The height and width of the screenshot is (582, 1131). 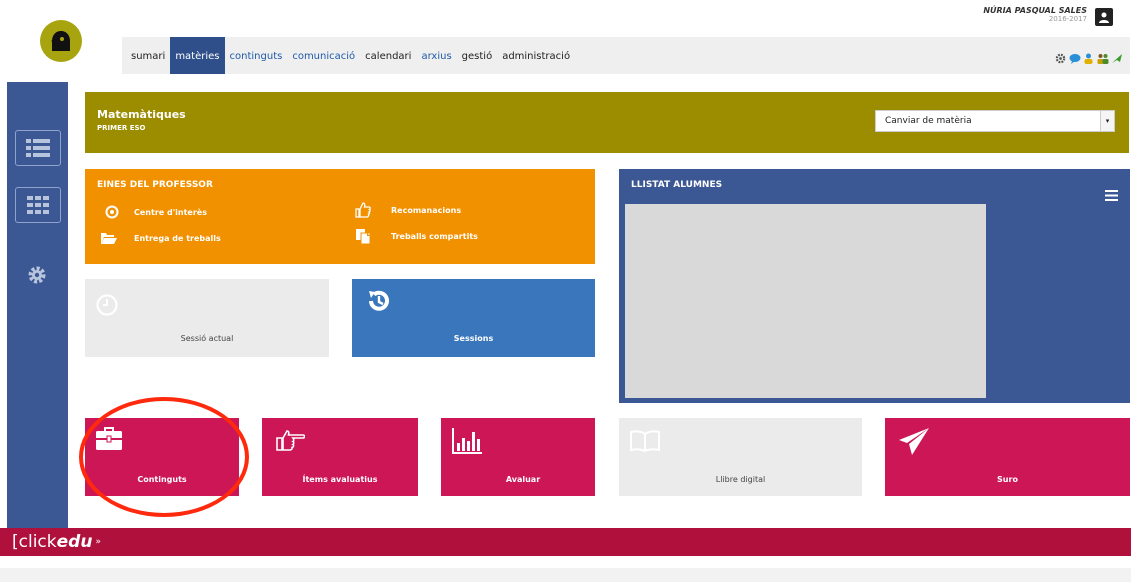 What do you see at coordinates (388, 55) in the screenshot?
I see `tab-calendari: calendari` at bounding box center [388, 55].